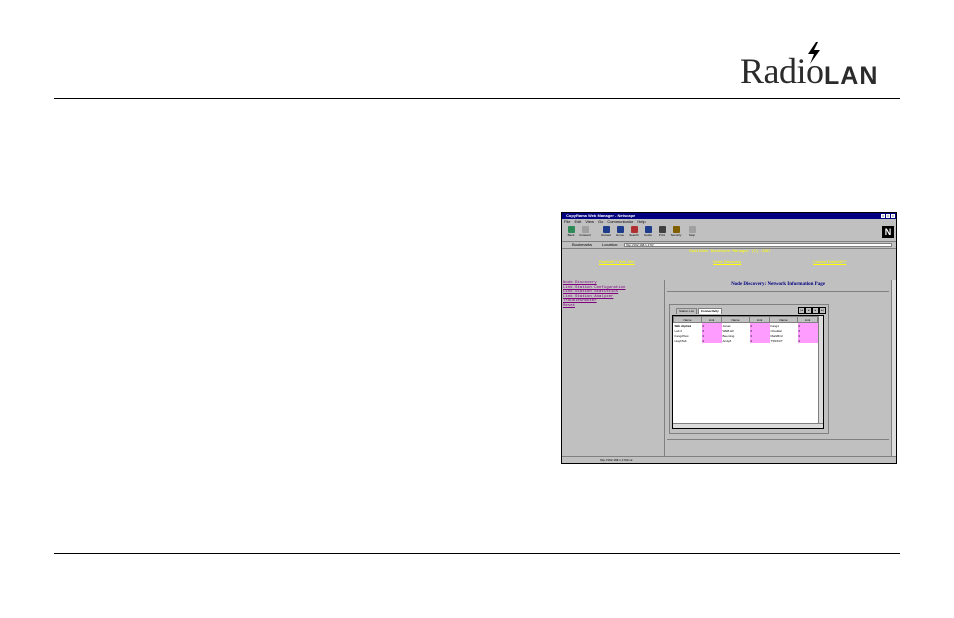 This screenshot has height=618, width=954. I want to click on top-divider, so click(477, 98).